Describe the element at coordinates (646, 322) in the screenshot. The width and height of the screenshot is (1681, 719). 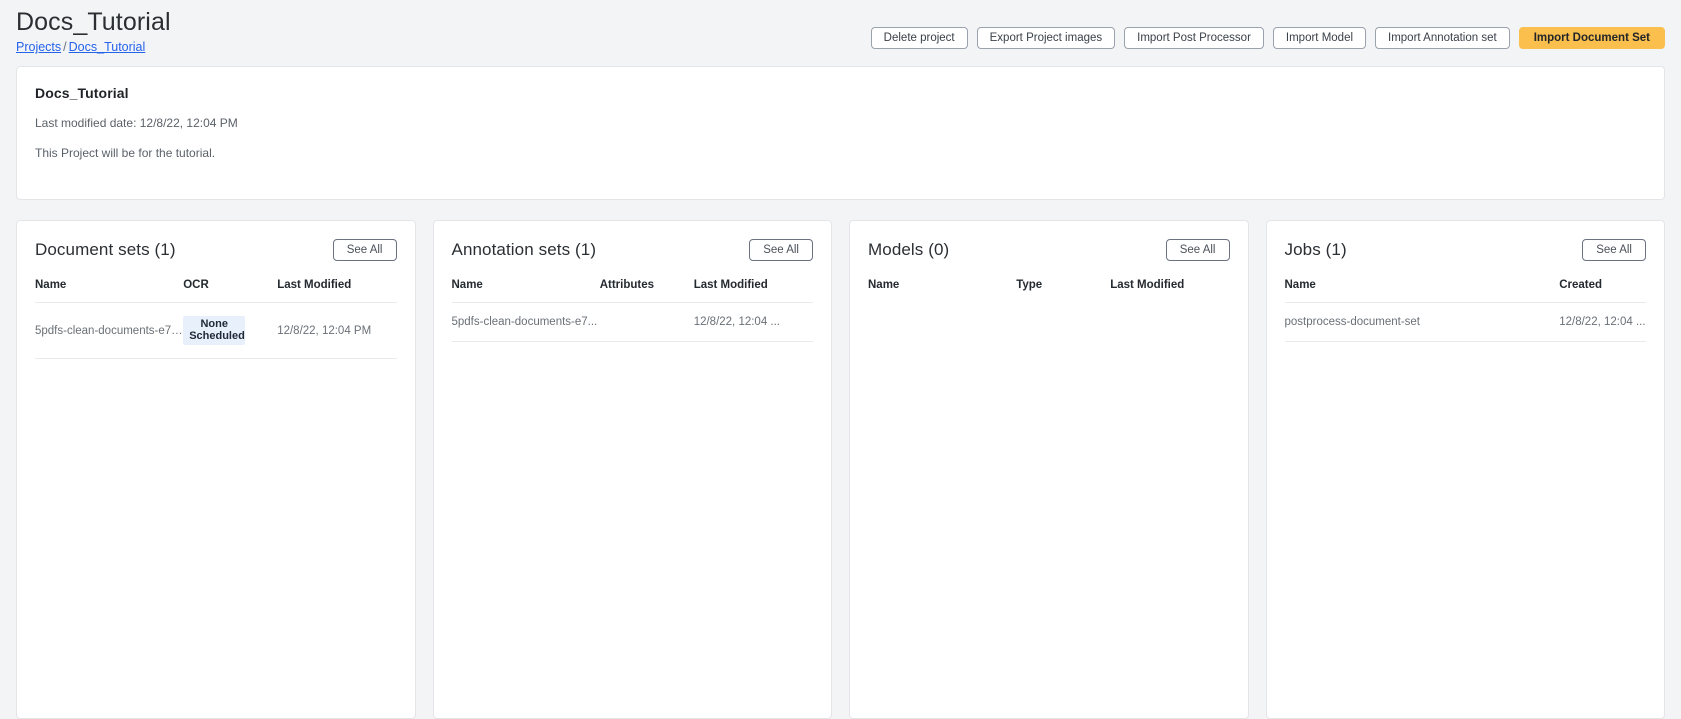
I see `cell-attributes` at that location.